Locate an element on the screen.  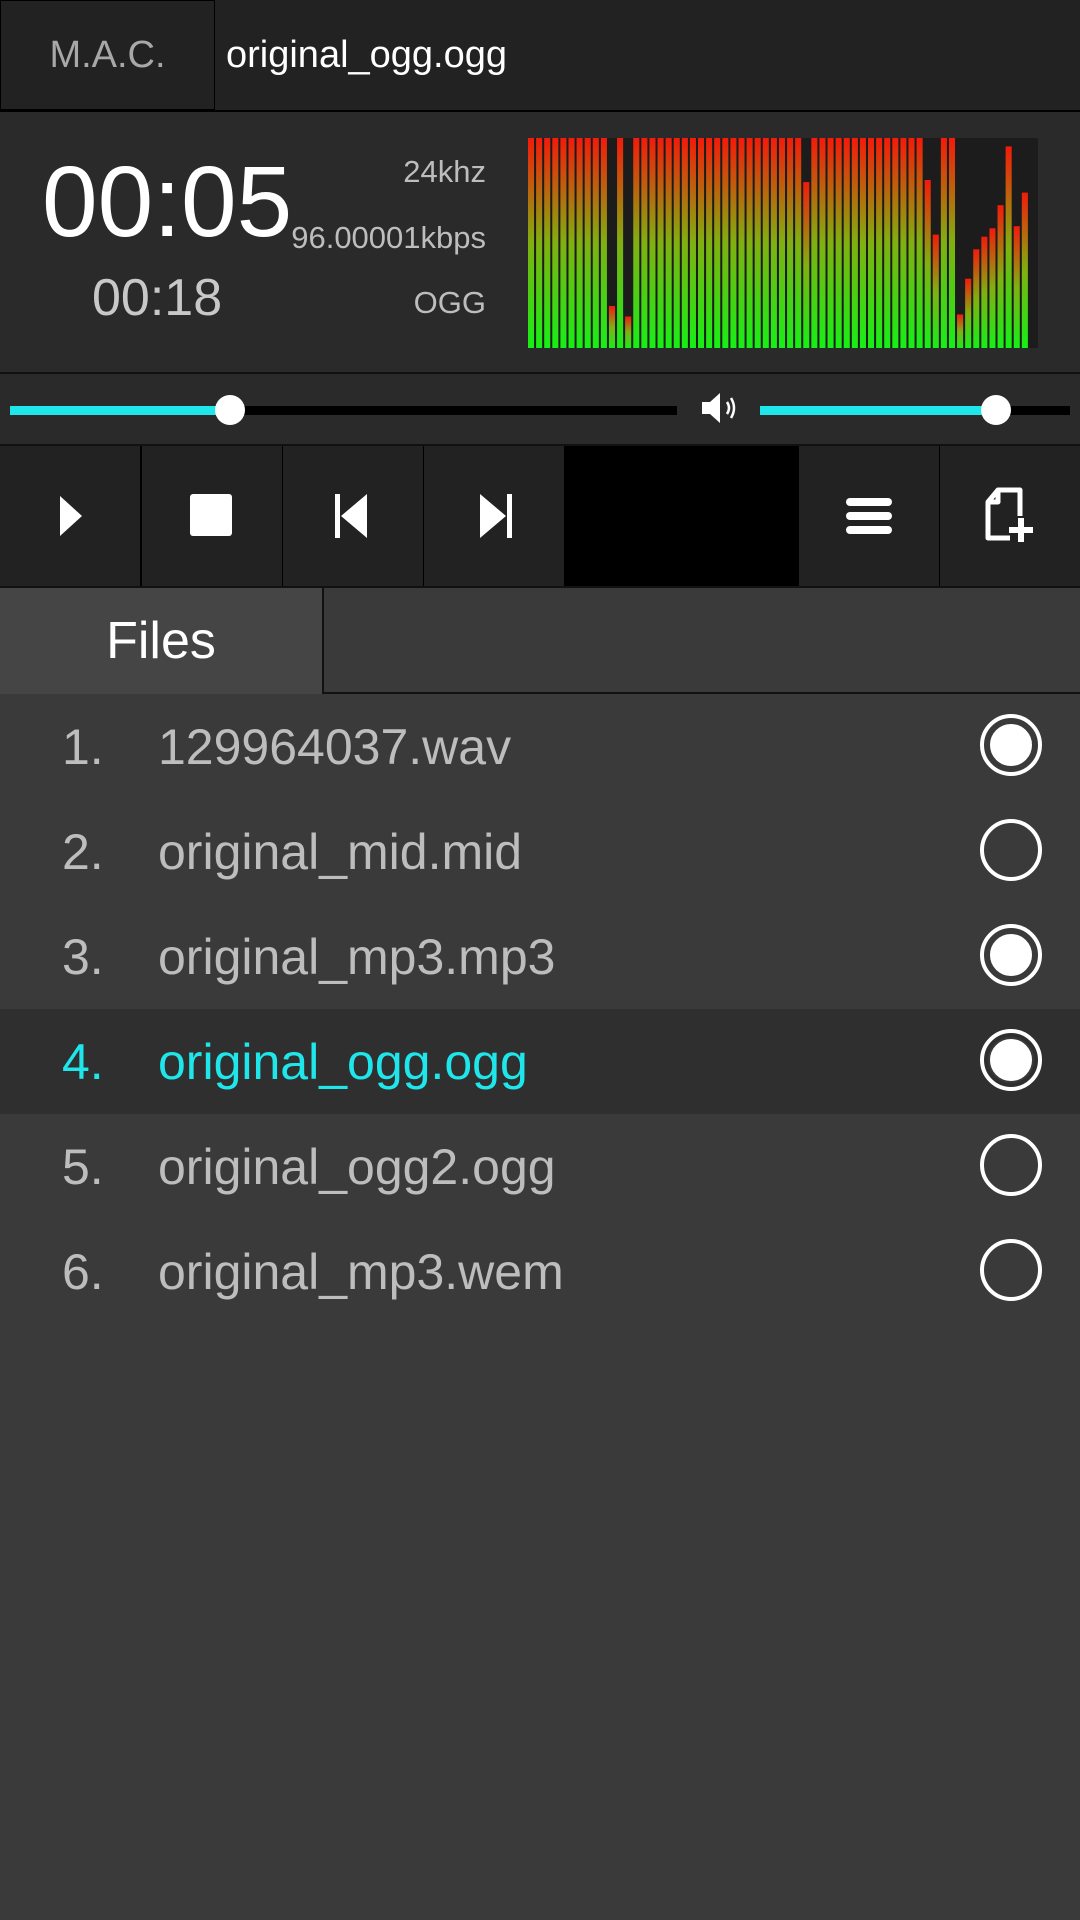
total-time: 00:18 is located at coordinates (157, 298).